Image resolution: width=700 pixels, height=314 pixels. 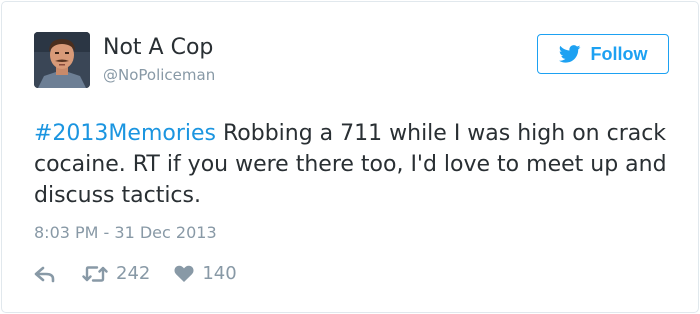 What do you see at coordinates (159, 75) in the screenshot?
I see `author-handle: @NoPoliceman` at bounding box center [159, 75].